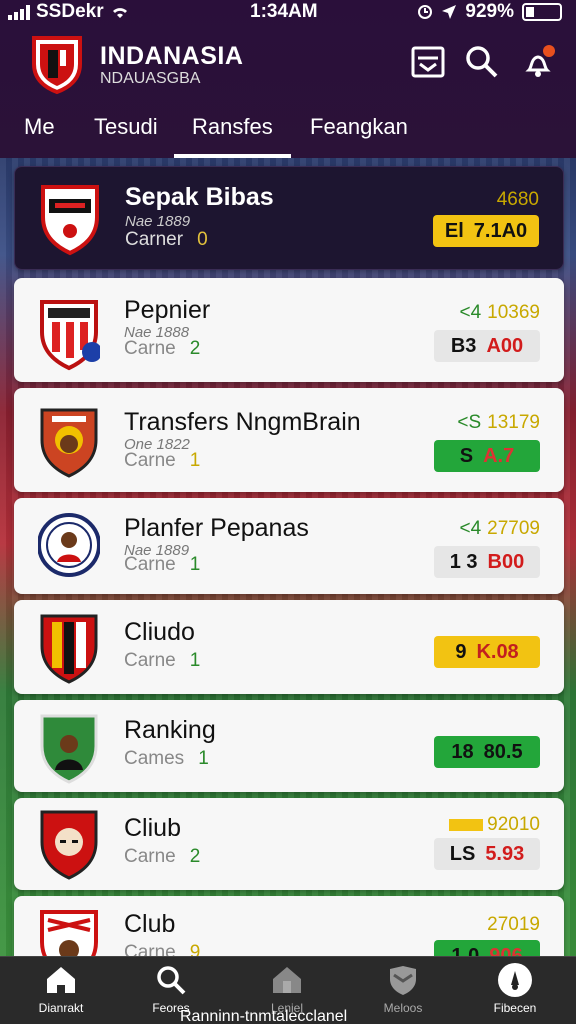  What do you see at coordinates (264, 1016) in the screenshot?
I see `footer-caption: Ranninn-tnmtalecclanel` at bounding box center [264, 1016].